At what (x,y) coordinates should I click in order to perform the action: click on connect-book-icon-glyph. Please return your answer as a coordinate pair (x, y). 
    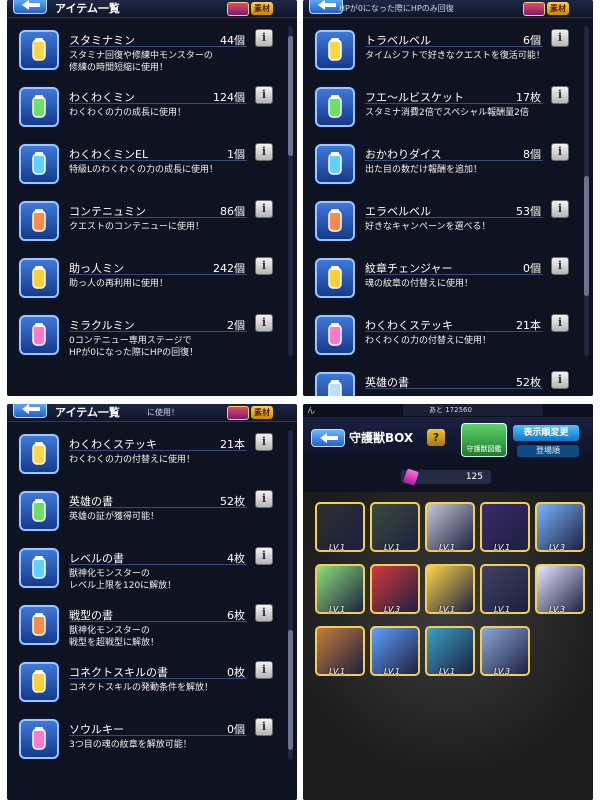
    Looking at the image, I should click on (39, 681).